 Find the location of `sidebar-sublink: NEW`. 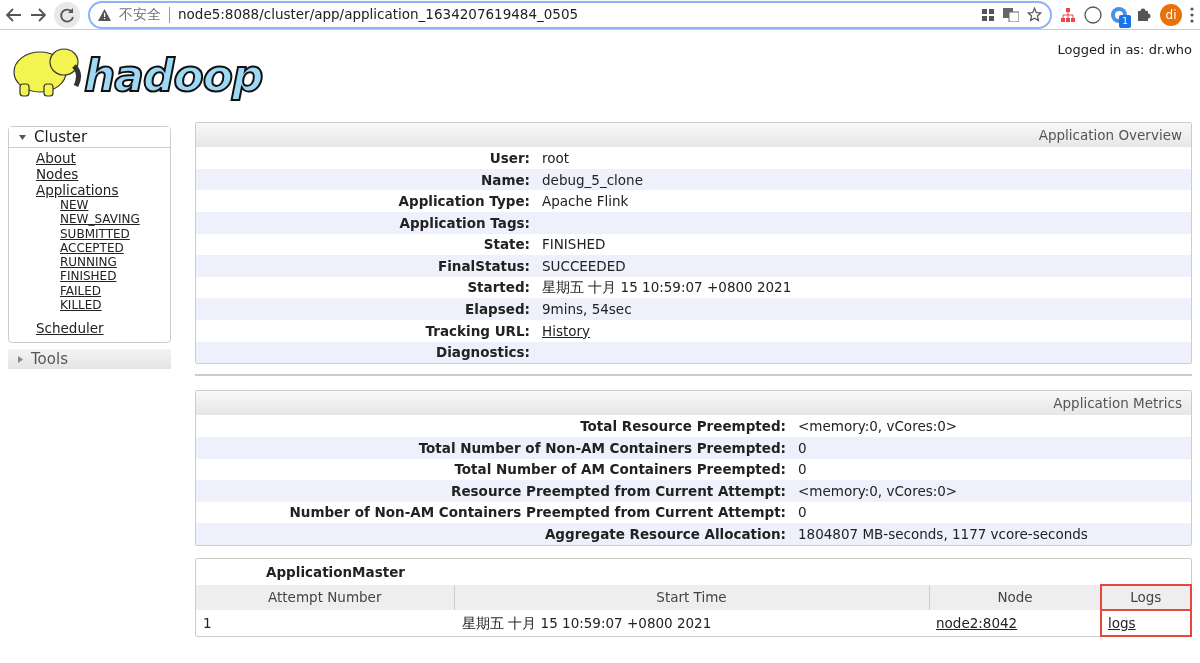

sidebar-sublink: NEW is located at coordinates (103, 205).